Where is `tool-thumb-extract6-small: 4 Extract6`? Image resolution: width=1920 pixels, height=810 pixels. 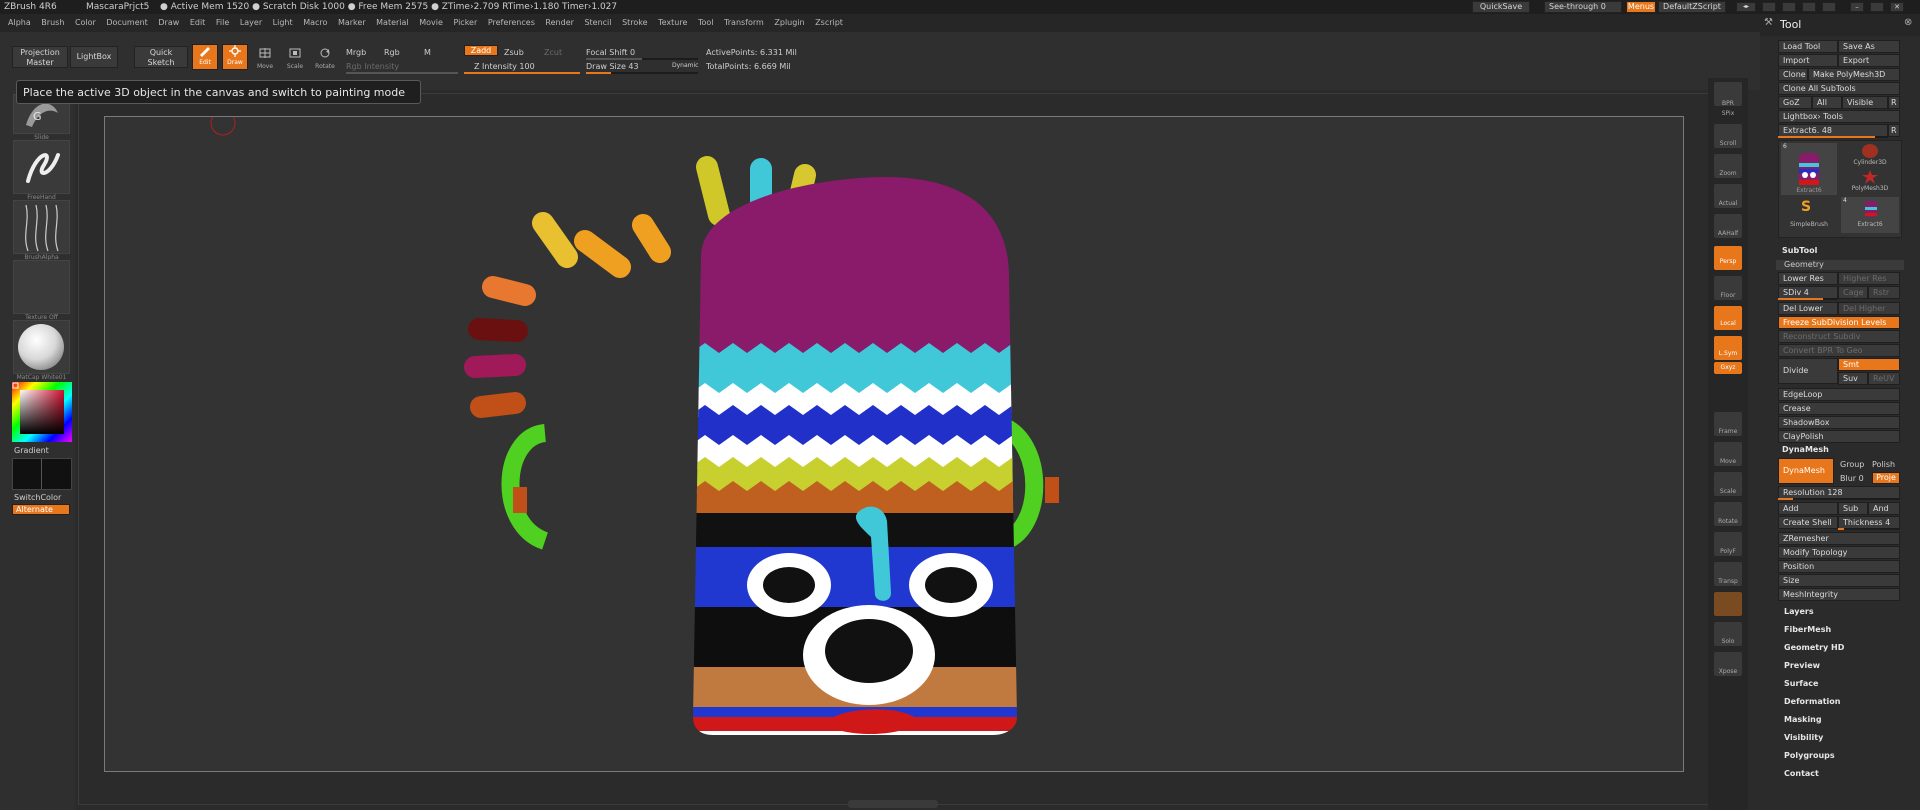 tool-thumb-extract6-small: 4 Extract6 is located at coordinates (1870, 215).